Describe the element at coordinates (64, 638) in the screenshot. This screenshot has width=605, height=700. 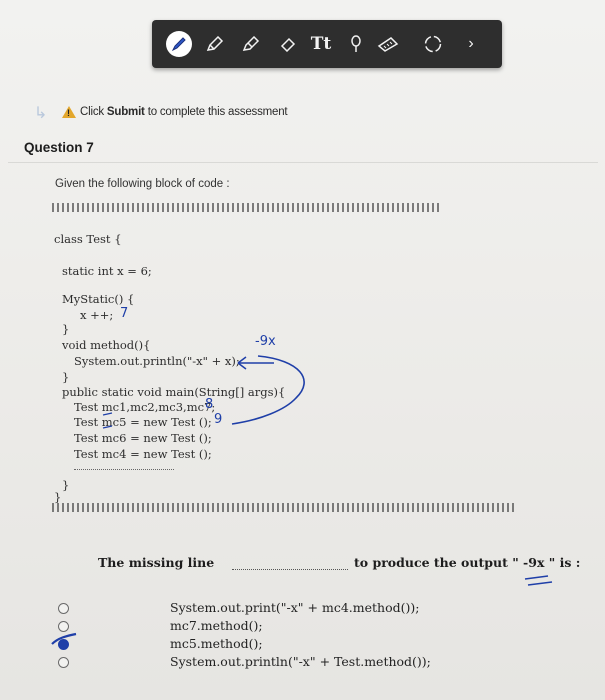
I see `selection-checkmark-stroke` at that location.